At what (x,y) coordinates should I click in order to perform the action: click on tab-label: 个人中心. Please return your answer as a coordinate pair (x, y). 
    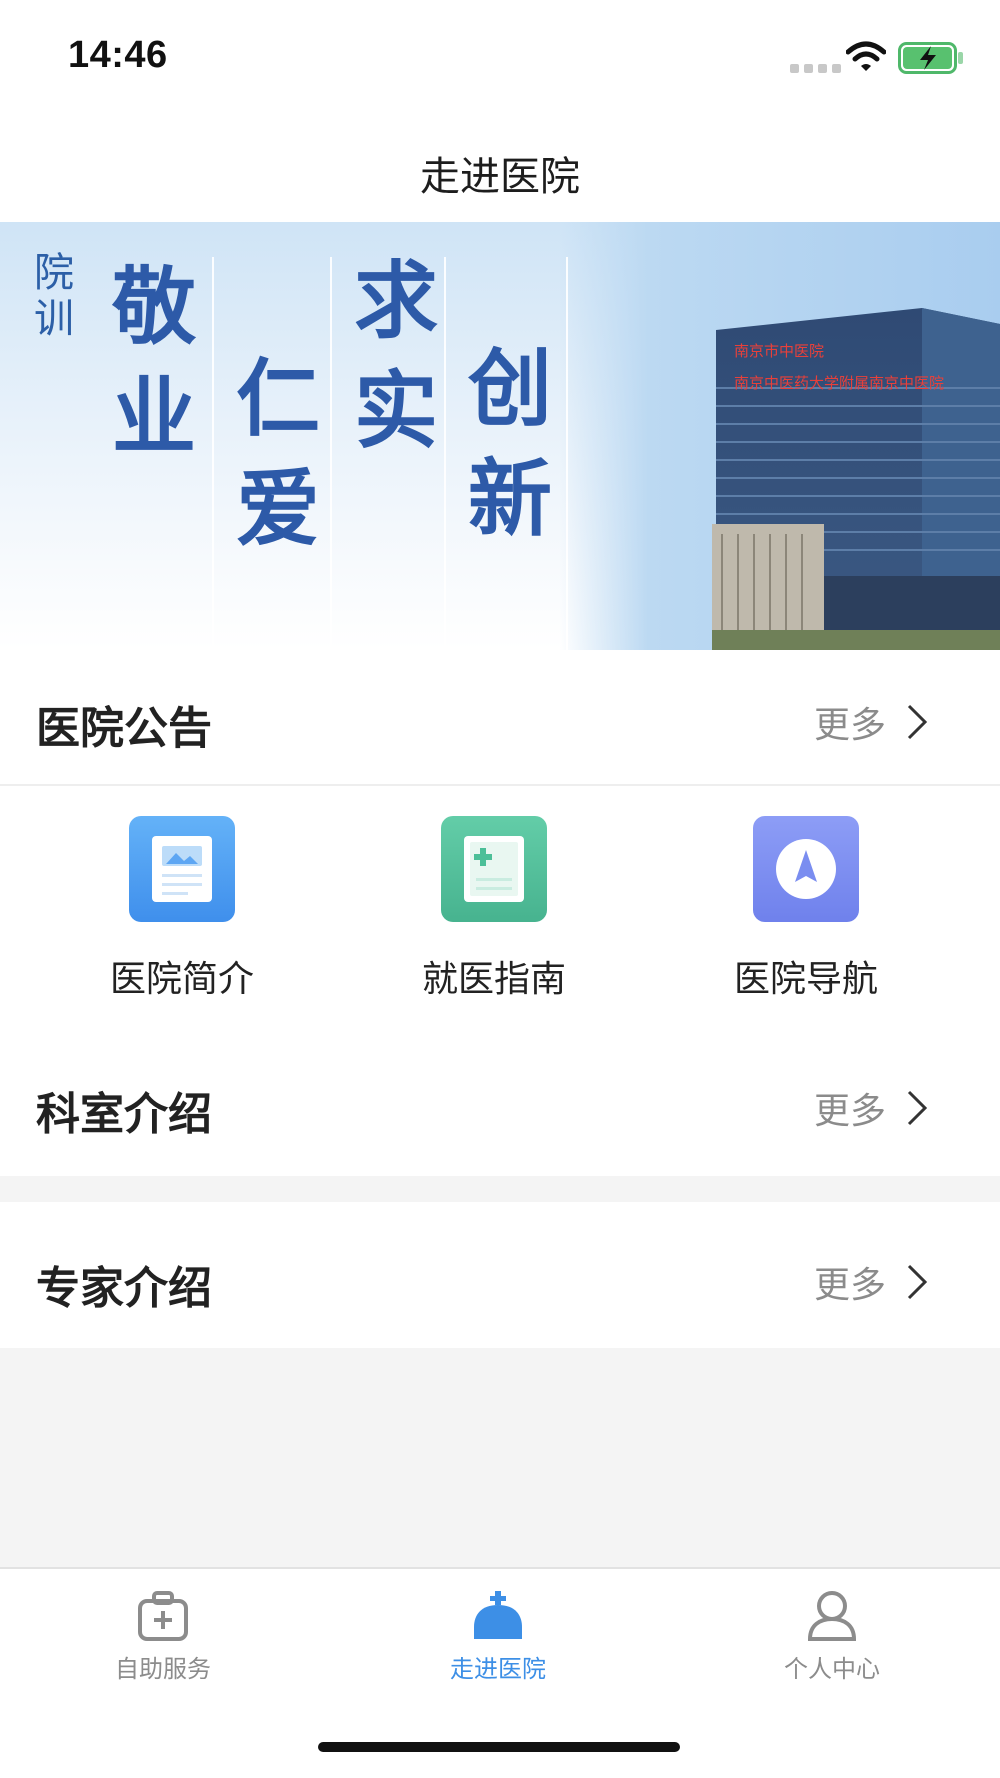
    Looking at the image, I should click on (832, 1669).